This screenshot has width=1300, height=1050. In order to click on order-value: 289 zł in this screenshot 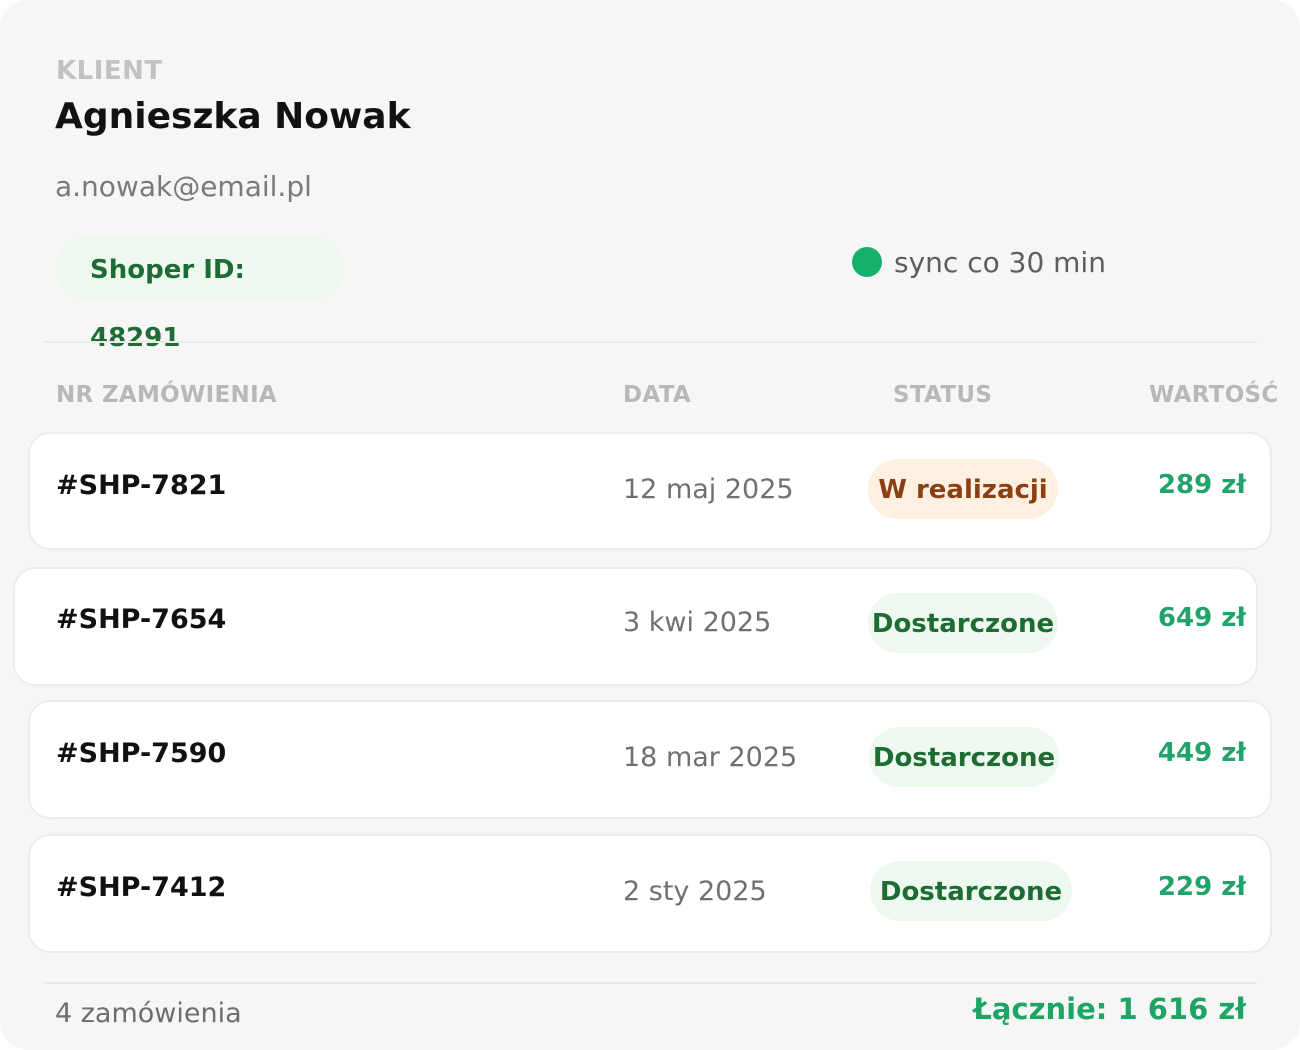, I will do `click(1201, 485)`.